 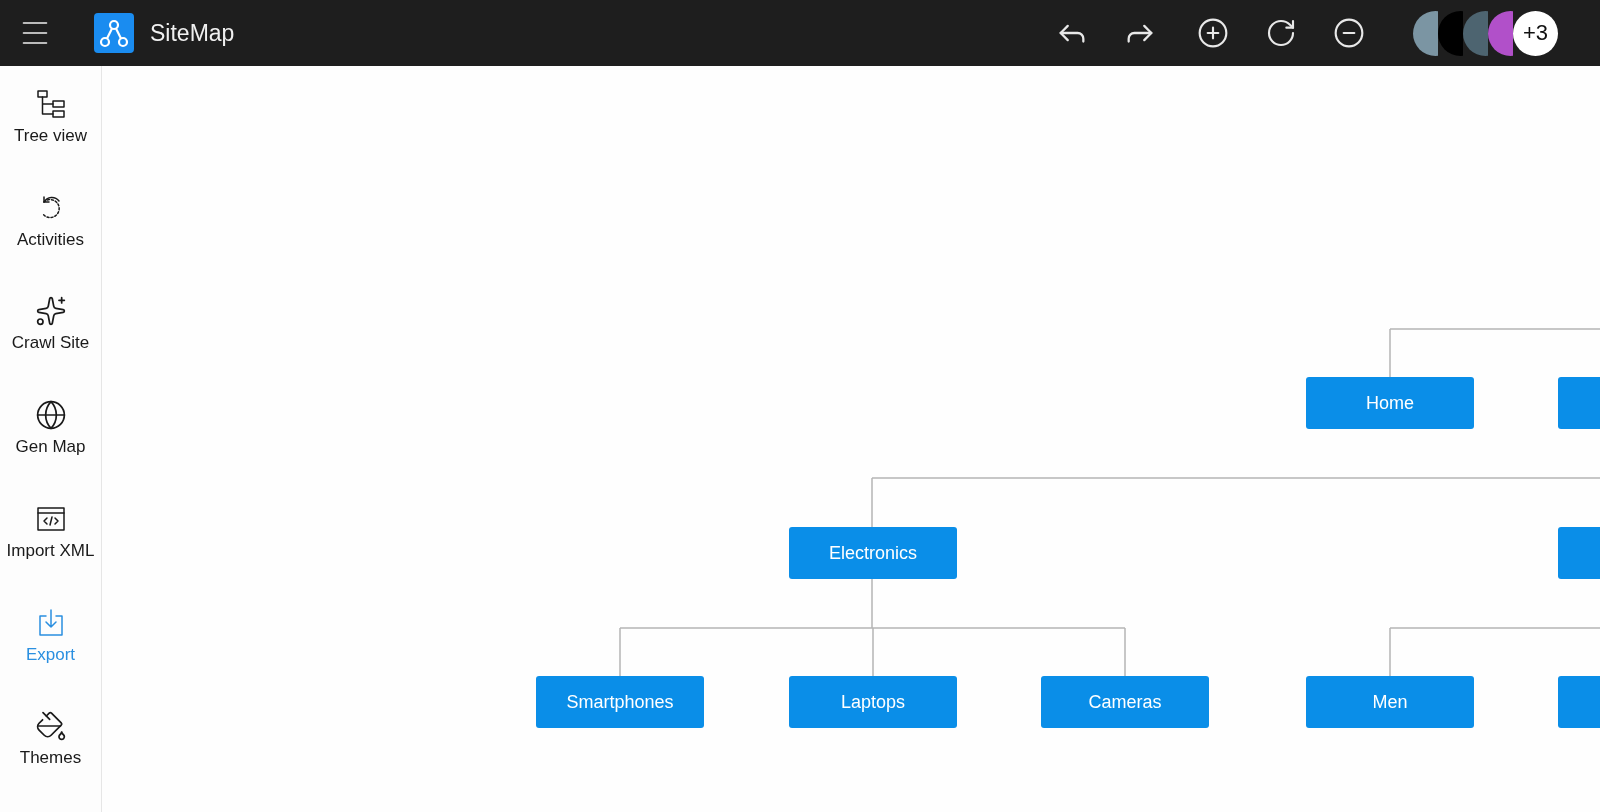 What do you see at coordinates (1349, 33) in the screenshot?
I see `zoom-out-button` at bounding box center [1349, 33].